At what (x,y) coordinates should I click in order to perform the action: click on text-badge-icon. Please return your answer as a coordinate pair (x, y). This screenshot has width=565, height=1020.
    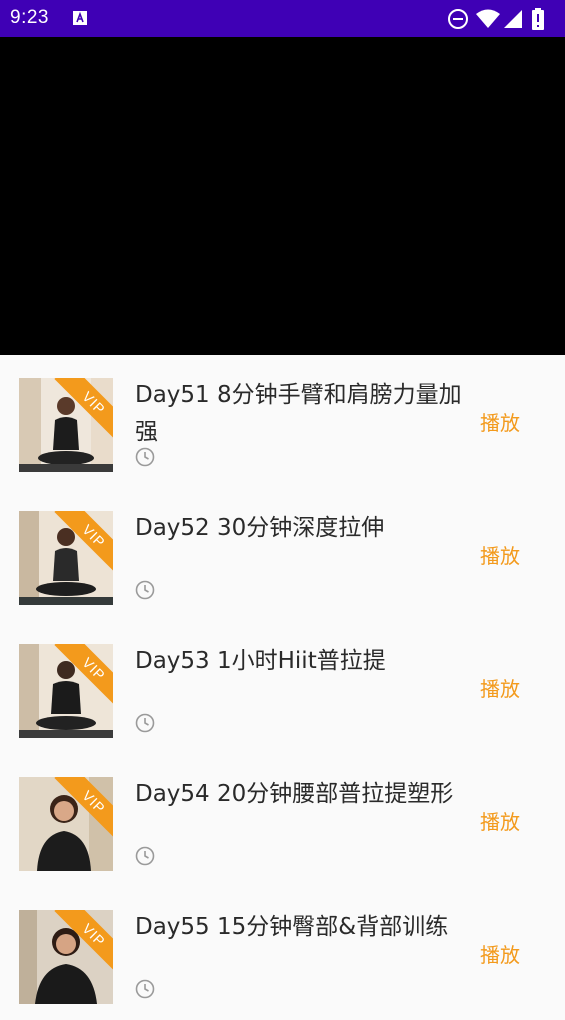
    Looking at the image, I should click on (80, 18).